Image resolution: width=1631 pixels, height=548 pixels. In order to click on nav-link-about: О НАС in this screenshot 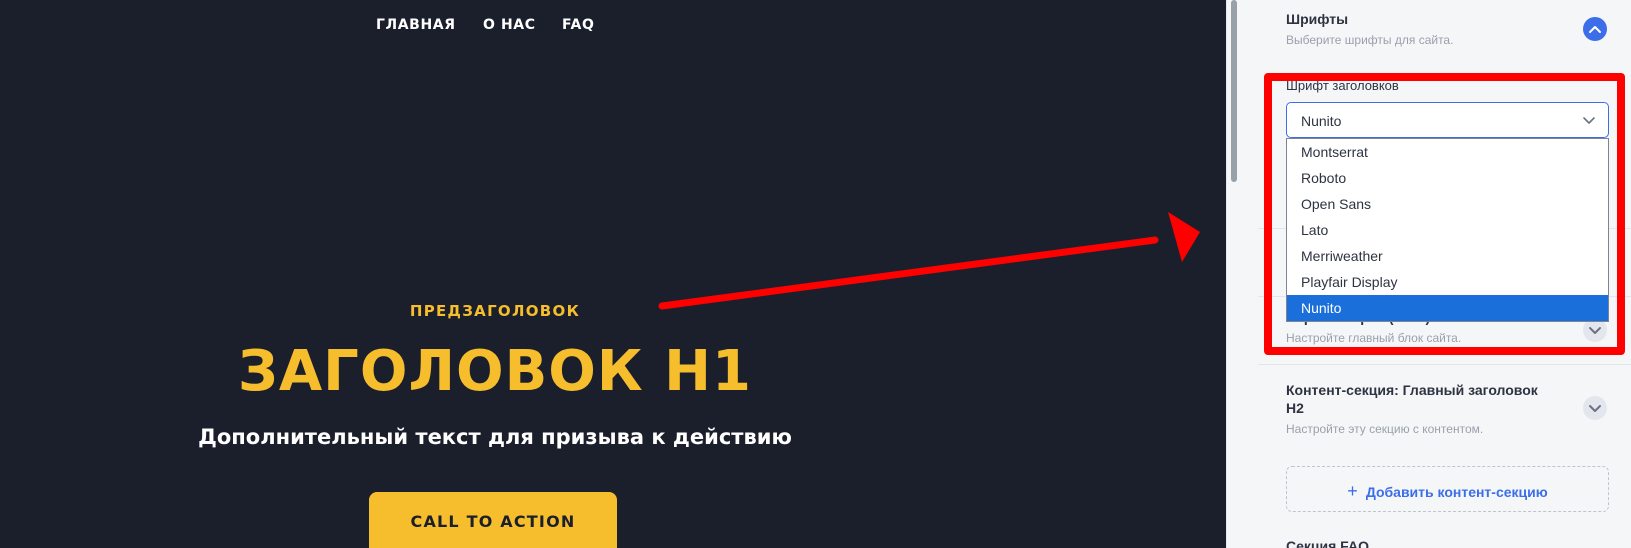, I will do `click(509, 25)`.